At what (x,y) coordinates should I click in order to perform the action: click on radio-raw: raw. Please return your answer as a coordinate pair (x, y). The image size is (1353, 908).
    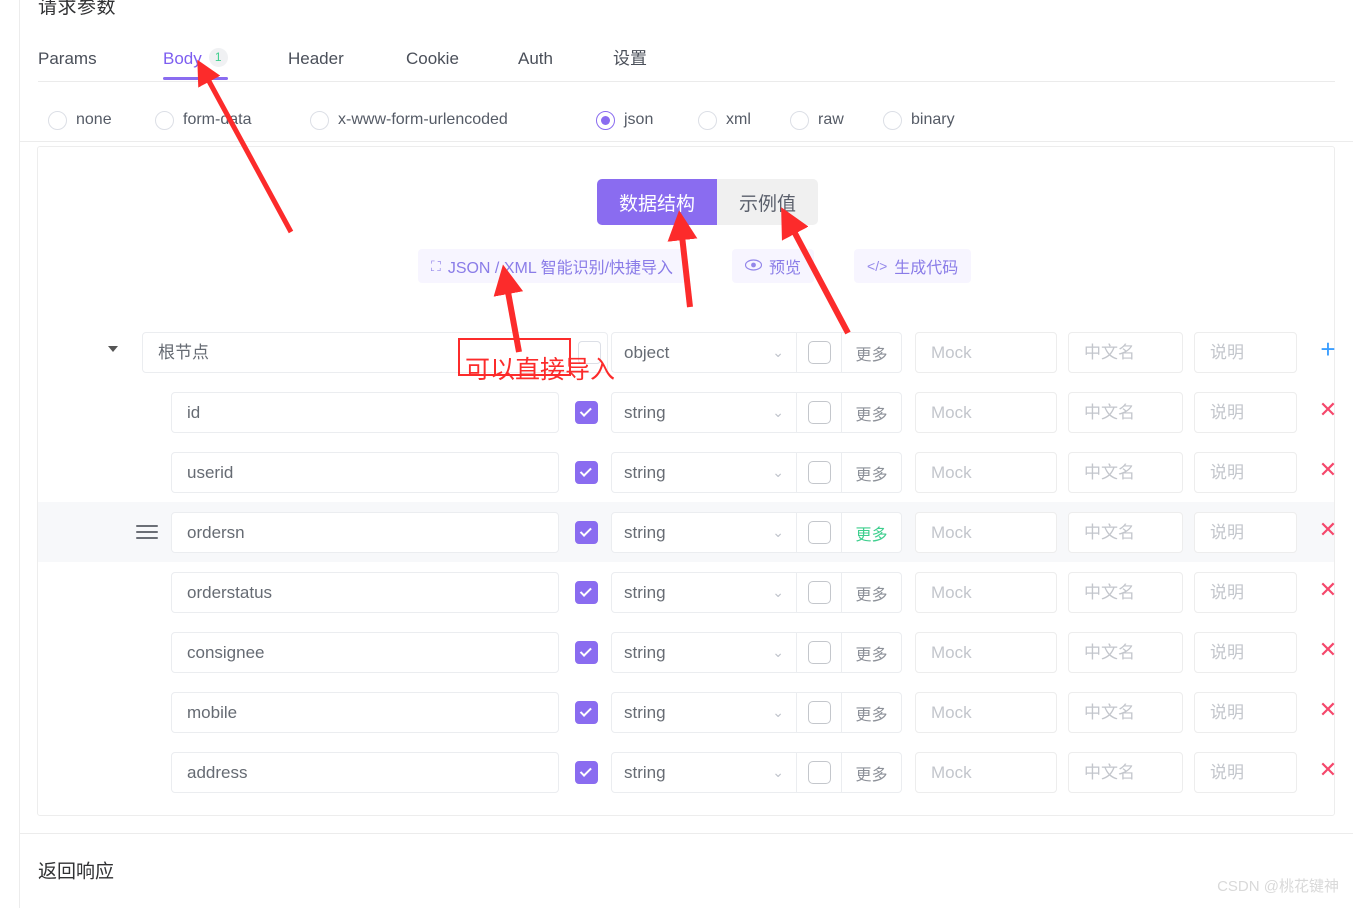
    Looking at the image, I should click on (817, 120).